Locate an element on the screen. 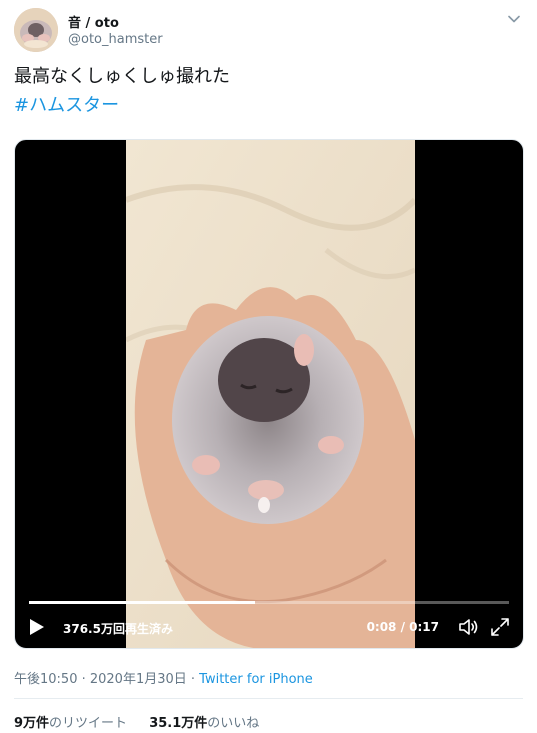 The image size is (537, 733). tweet-header: 音 / oto @oto_hamster is located at coordinates (268, 31).